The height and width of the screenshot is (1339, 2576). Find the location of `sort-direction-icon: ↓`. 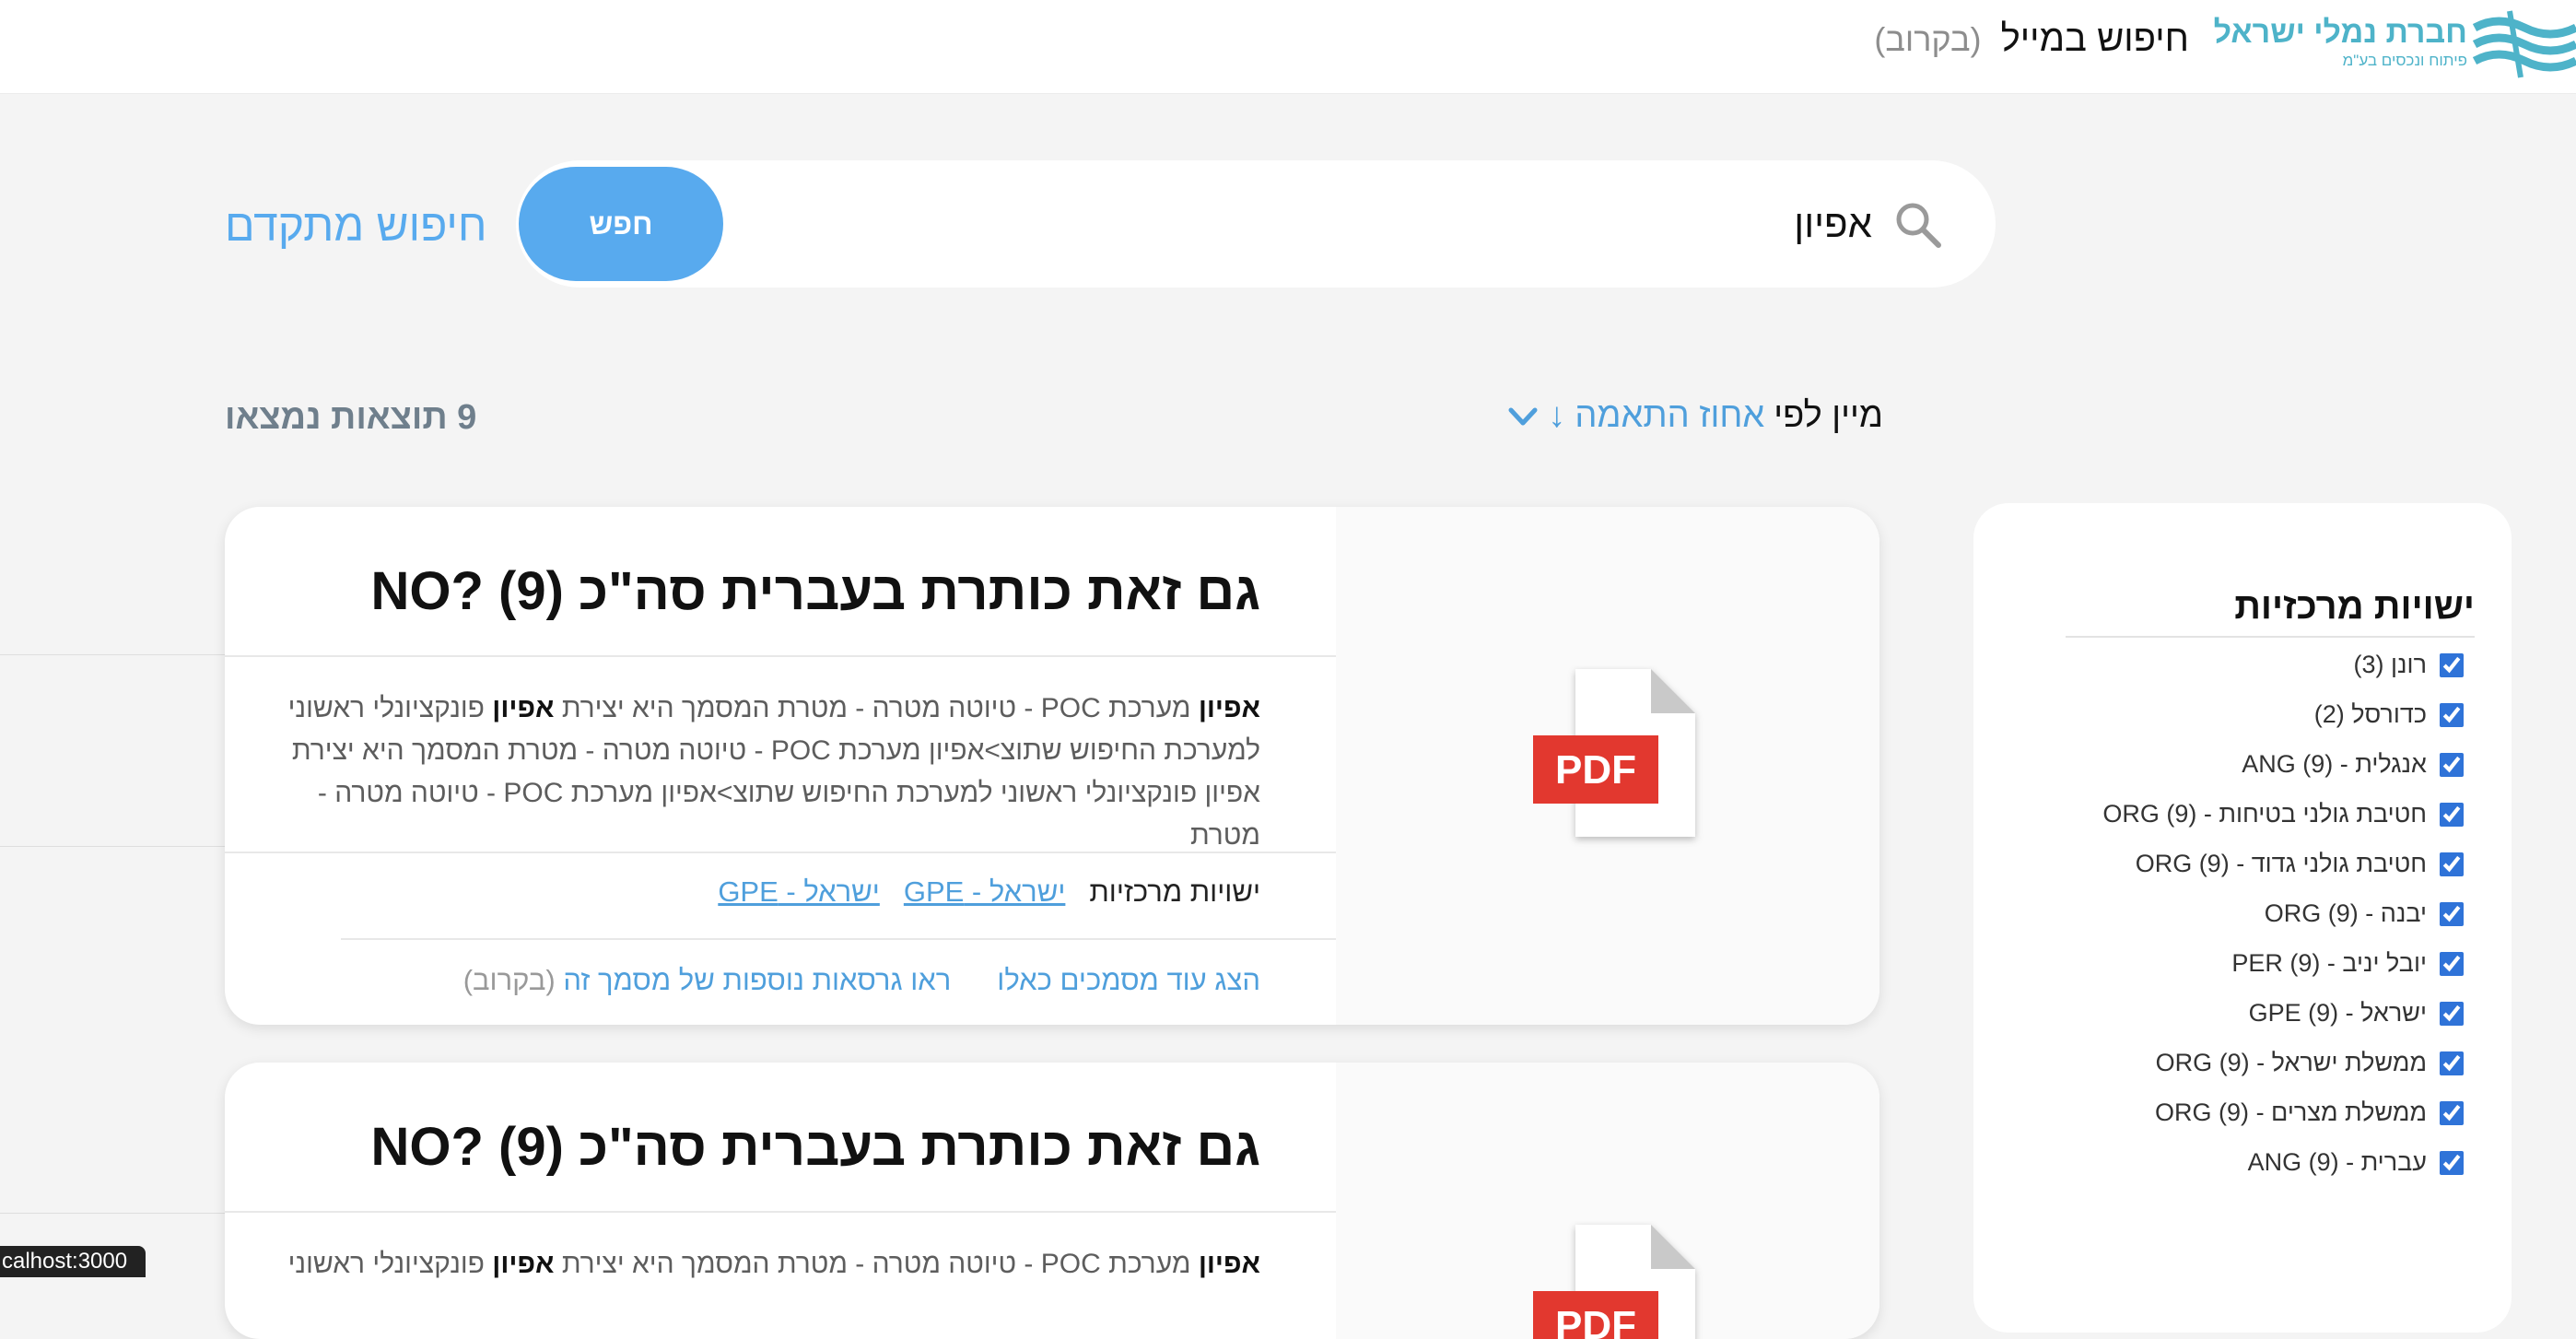

sort-direction-icon: ↓ is located at coordinates (1556, 416).